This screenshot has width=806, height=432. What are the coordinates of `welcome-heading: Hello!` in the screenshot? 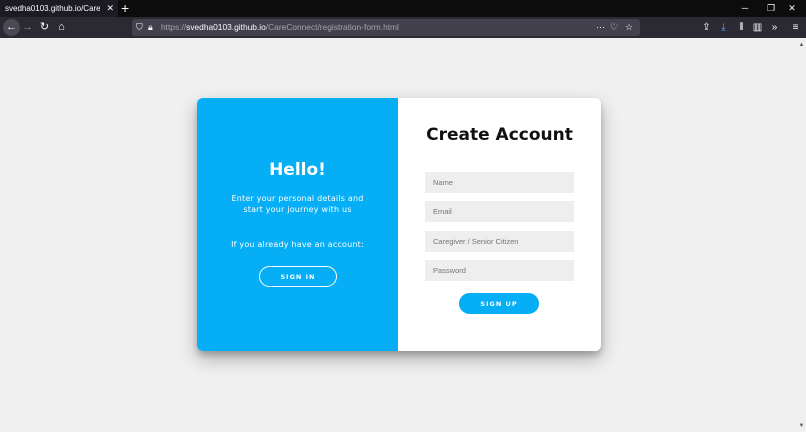 It's located at (297, 170).